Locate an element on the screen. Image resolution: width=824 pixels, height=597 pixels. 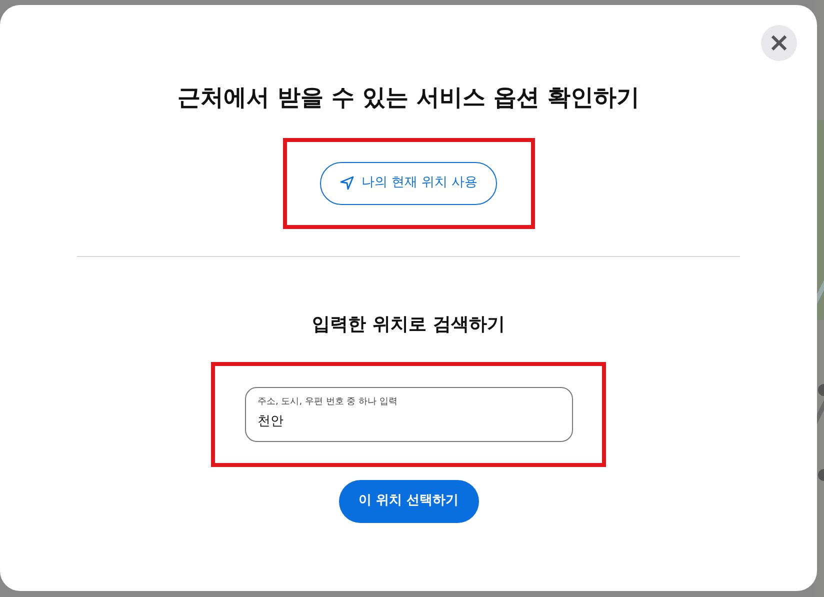
field-label: 주소, 도시, 우편 번호 중 하나 입력 is located at coordinates (328, 402).